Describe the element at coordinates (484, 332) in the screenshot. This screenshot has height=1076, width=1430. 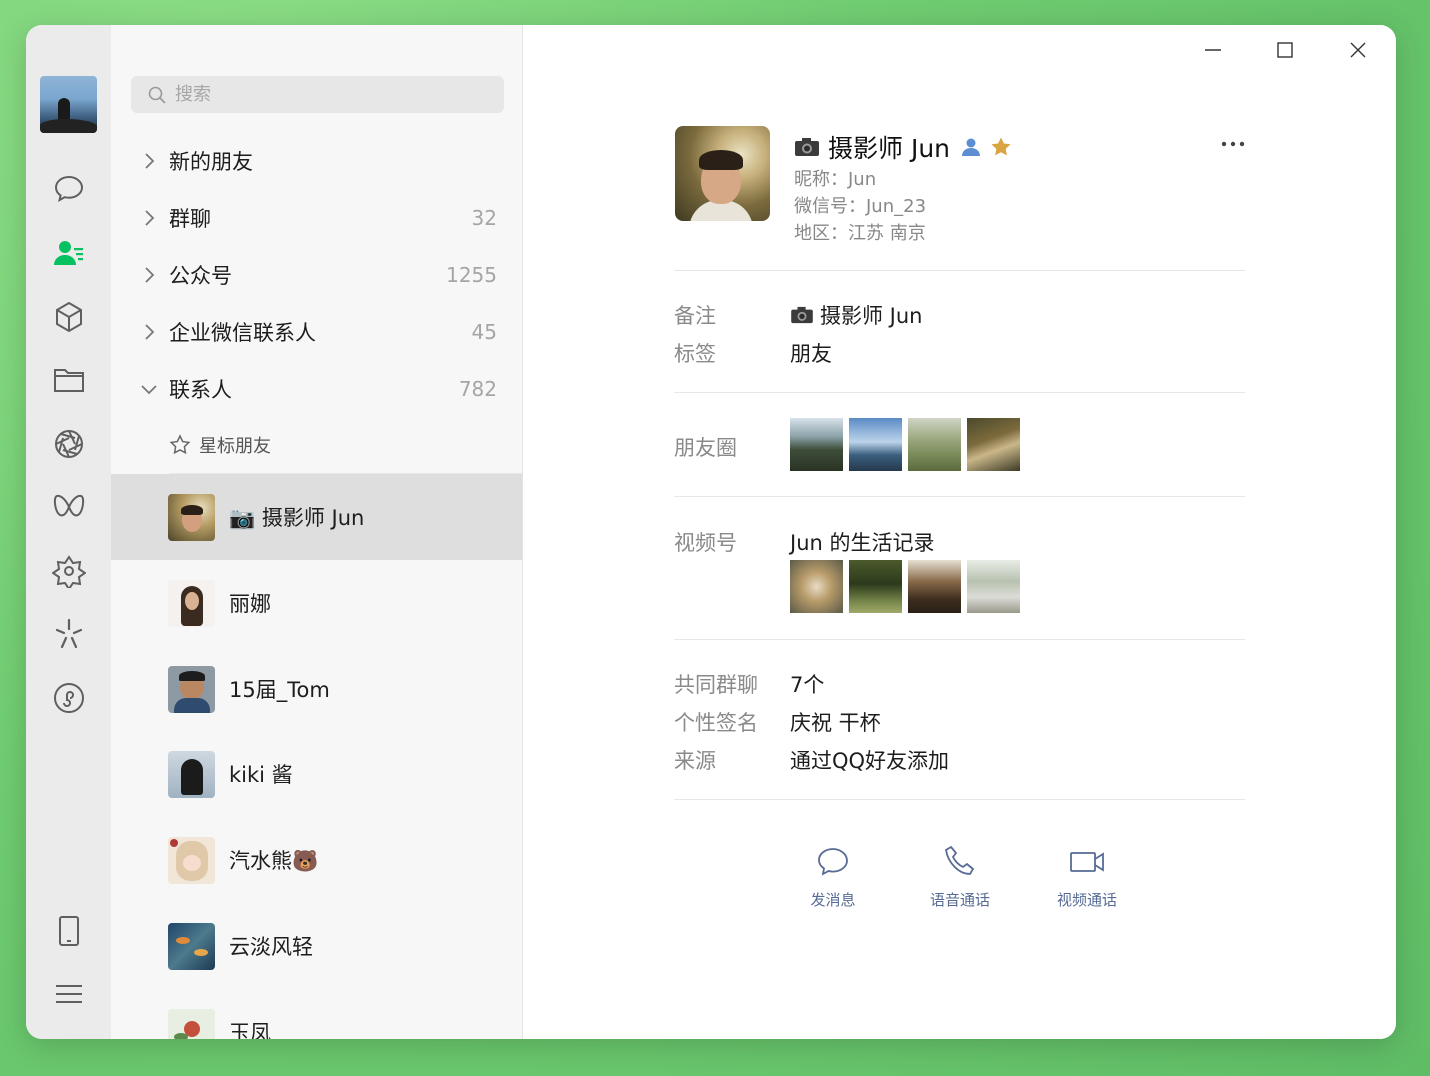
I see `group-count: 45` at that location.